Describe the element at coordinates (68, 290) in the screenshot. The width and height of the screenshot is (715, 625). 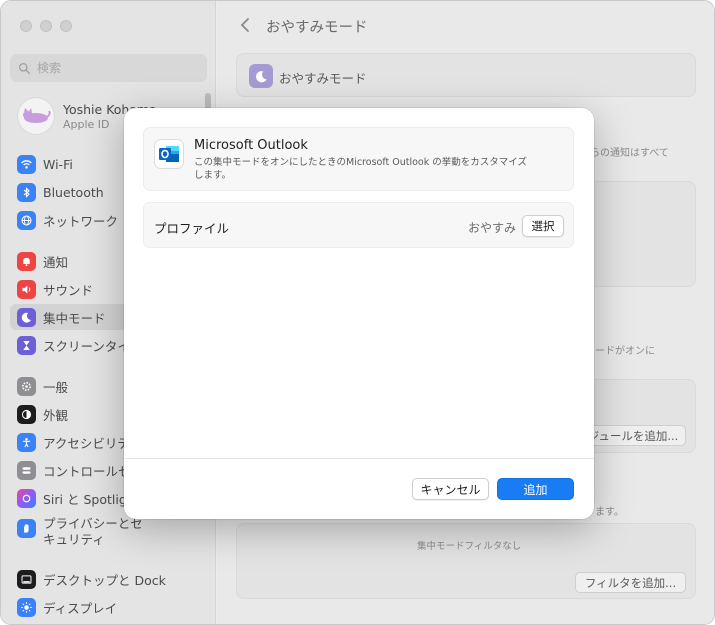
I see `sidebar-item-label: サウンド` at that location.